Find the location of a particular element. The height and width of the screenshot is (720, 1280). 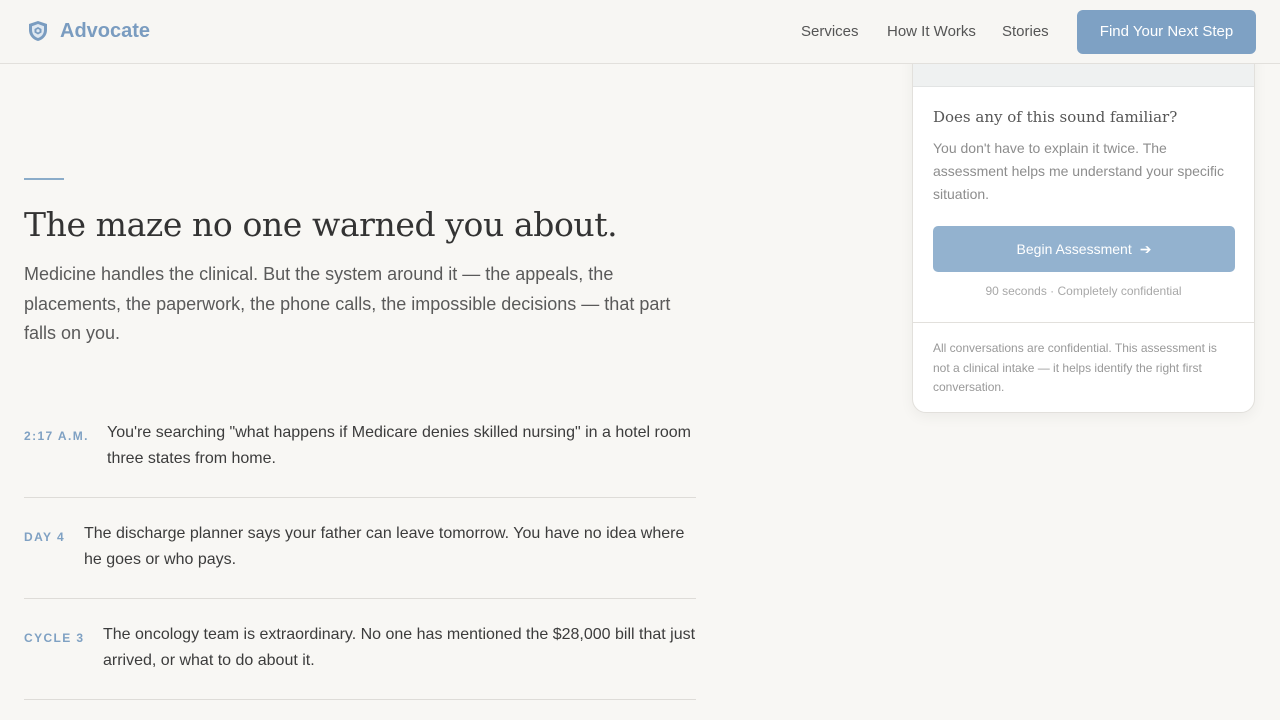

nav-link-stories: Stories is located at coordinates (1025, 32).